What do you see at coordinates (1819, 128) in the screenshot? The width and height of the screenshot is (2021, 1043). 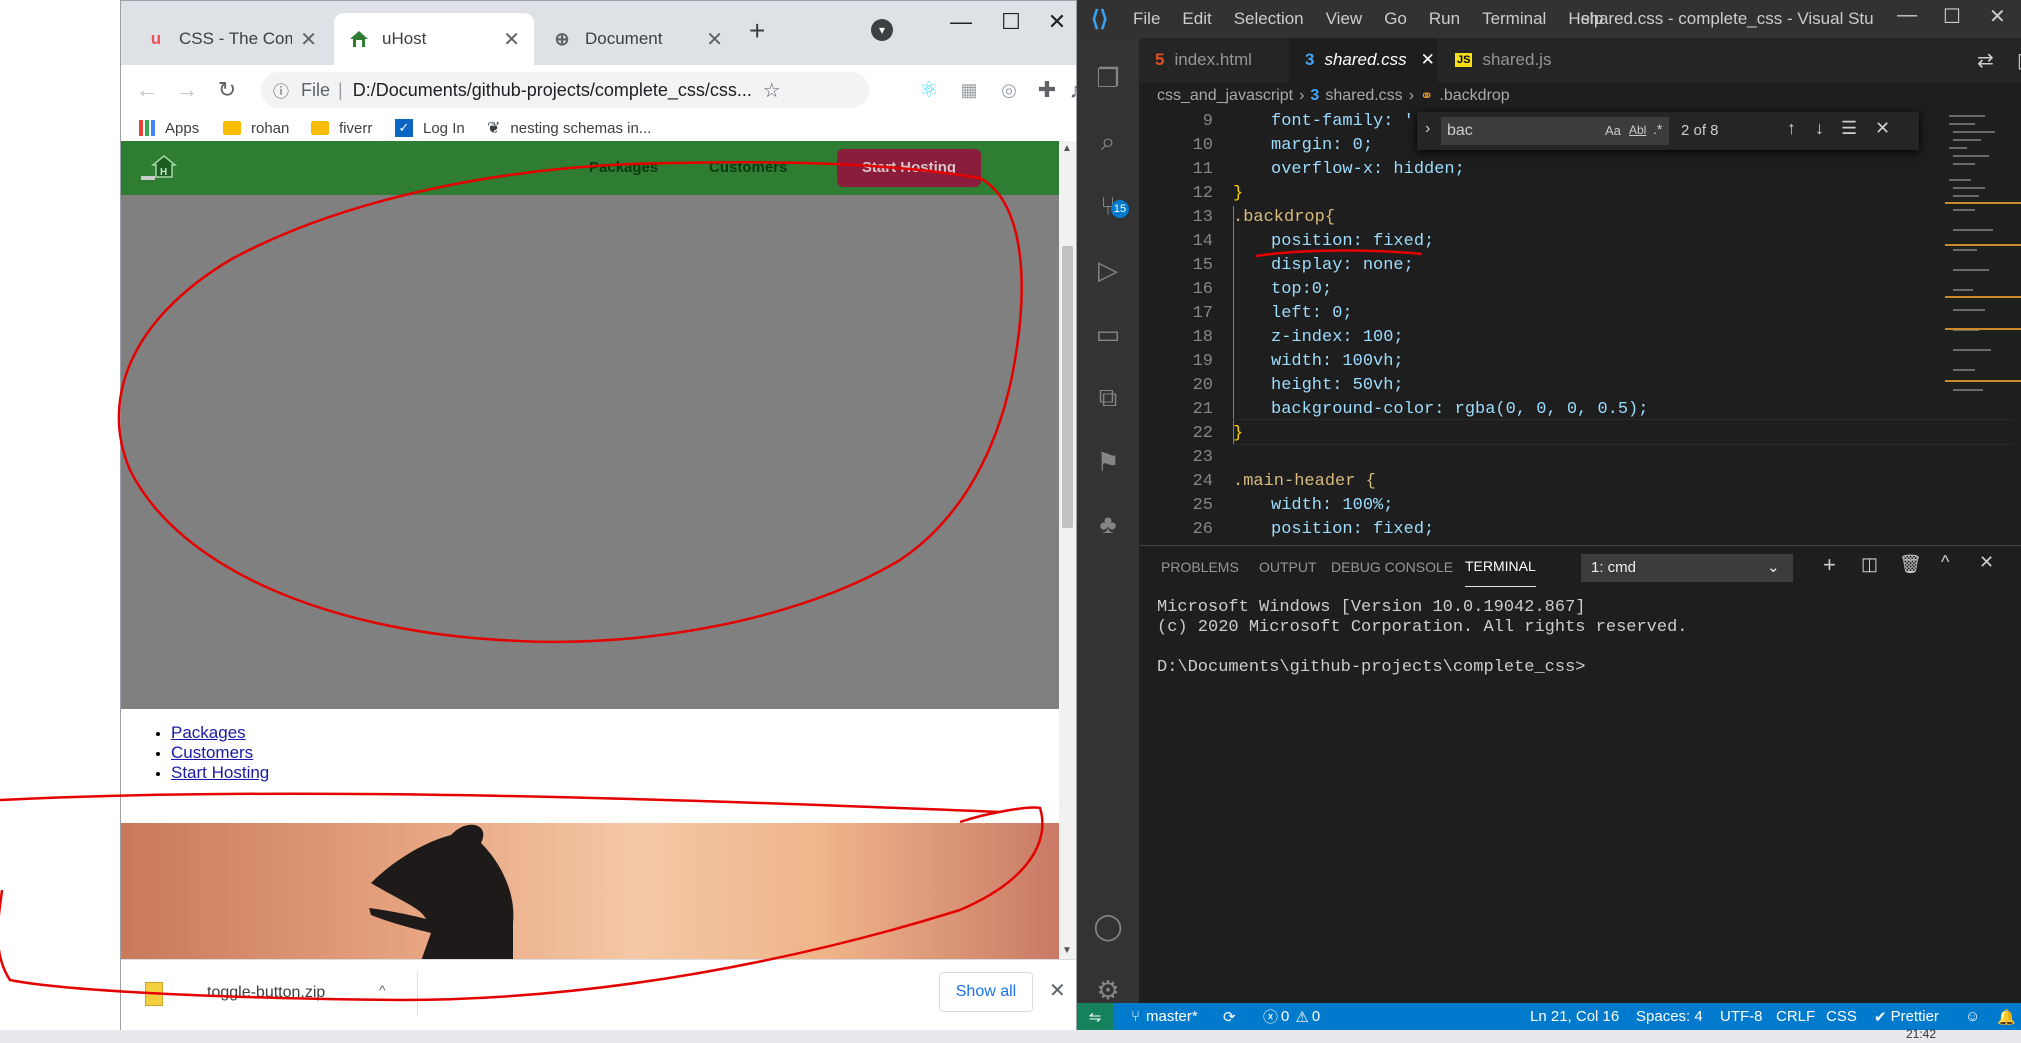 I see `arrow-down-icon: ↓` at bounding box center [1819, 128].